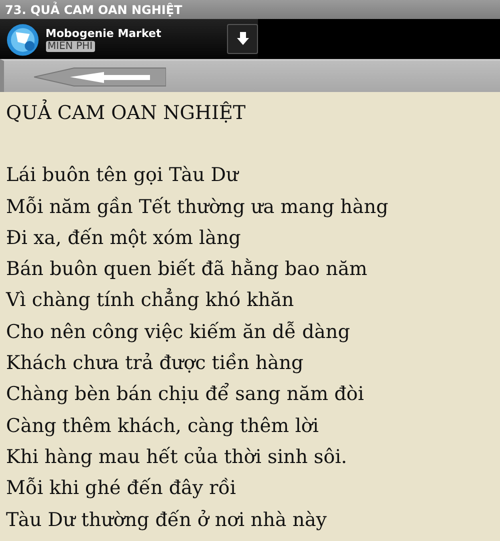 The height and width of the screenshot is (541, 500). What do you see at coordinates (178, 332) in the screenshot?
I see `poem-line: Cho nên công việc kiếm ăn dễ dàng` at bounding box center [178, 332].